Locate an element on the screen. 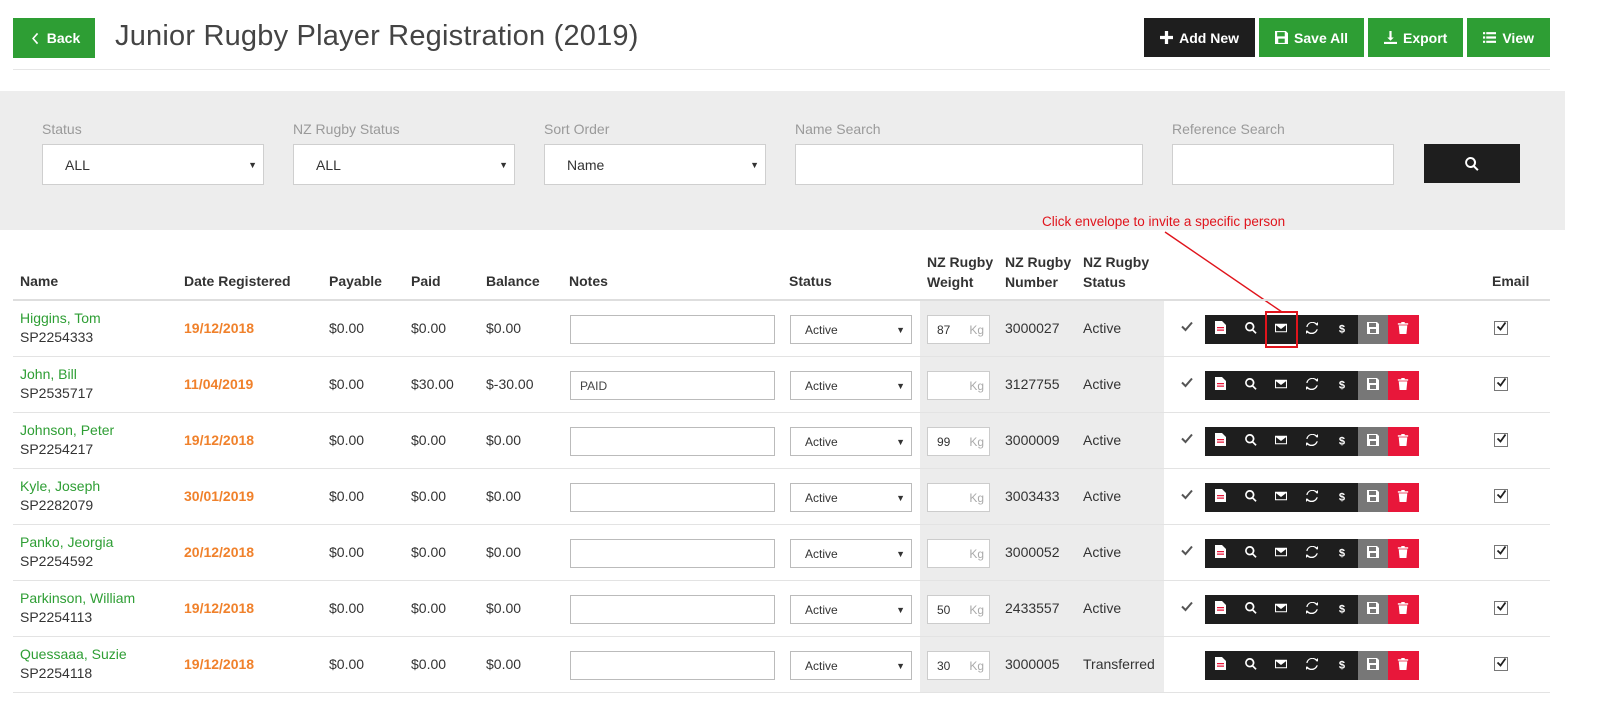 This screenshot has width=1601, height=728. notes-input: PAID is located at coordinates (672, 385).